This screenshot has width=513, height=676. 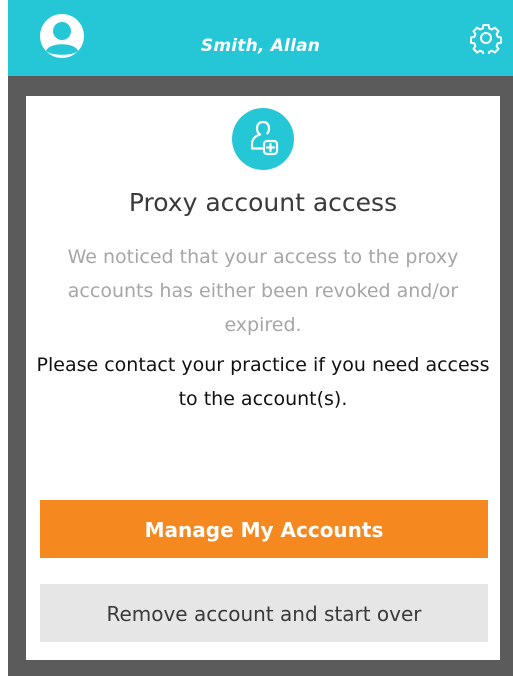 I want to click on dialog-title: Proxy account access, so click(x=263, y=202).